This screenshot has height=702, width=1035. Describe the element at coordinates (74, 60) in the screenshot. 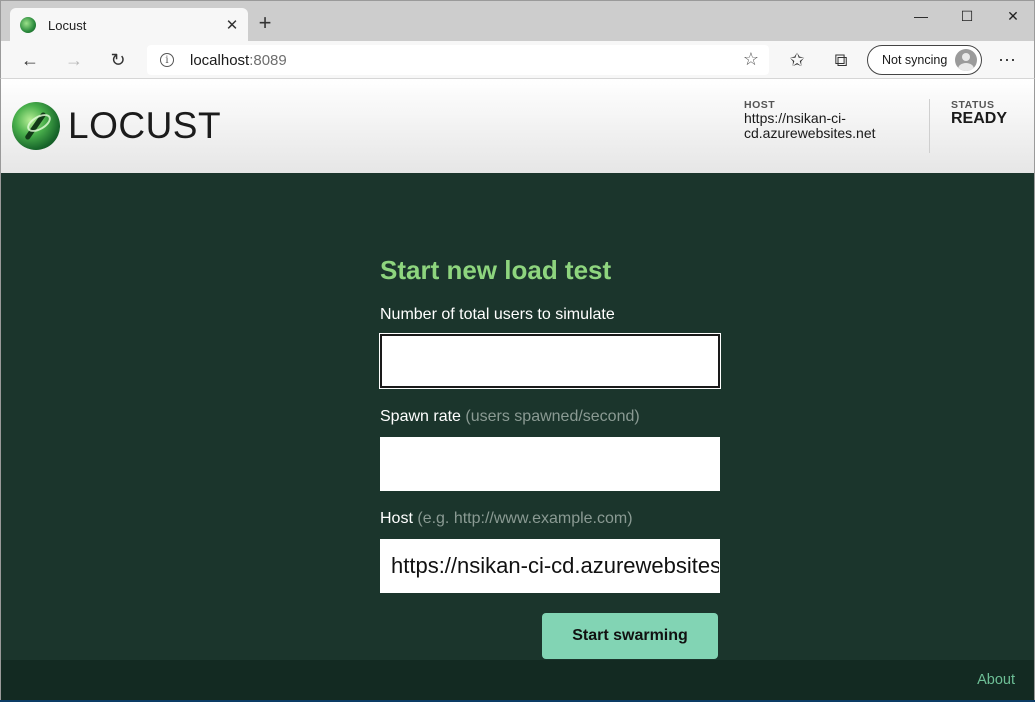

I see `forward-arrow-icon: →` at that location.